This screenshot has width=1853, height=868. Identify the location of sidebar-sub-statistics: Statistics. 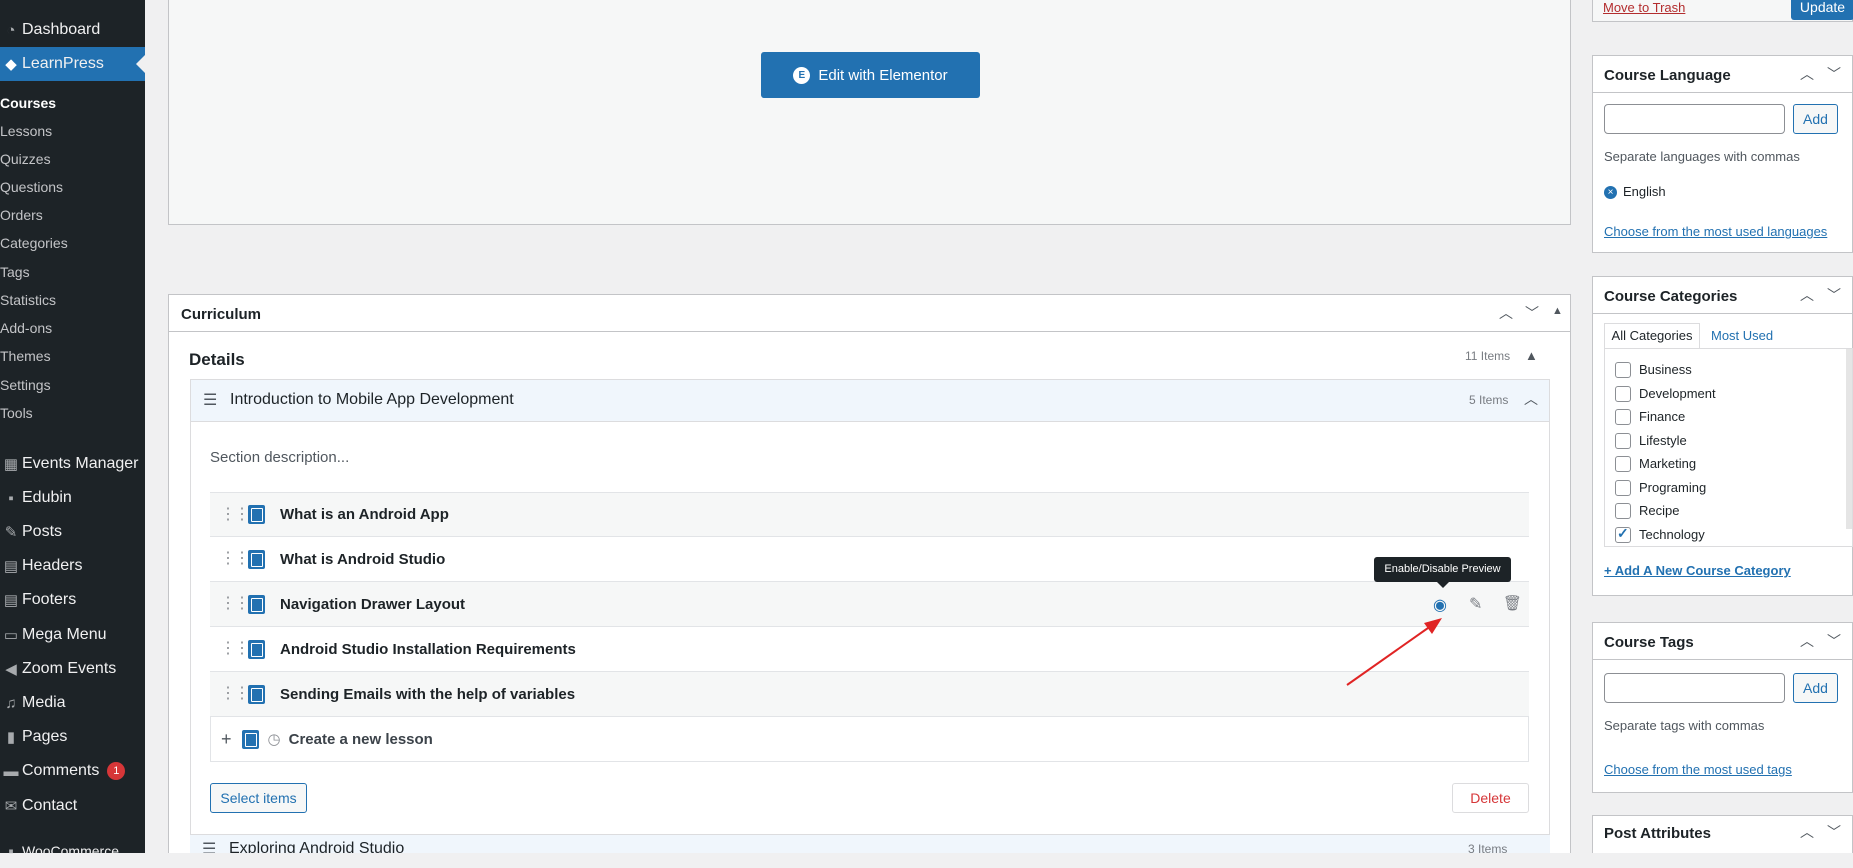
(28, 300).